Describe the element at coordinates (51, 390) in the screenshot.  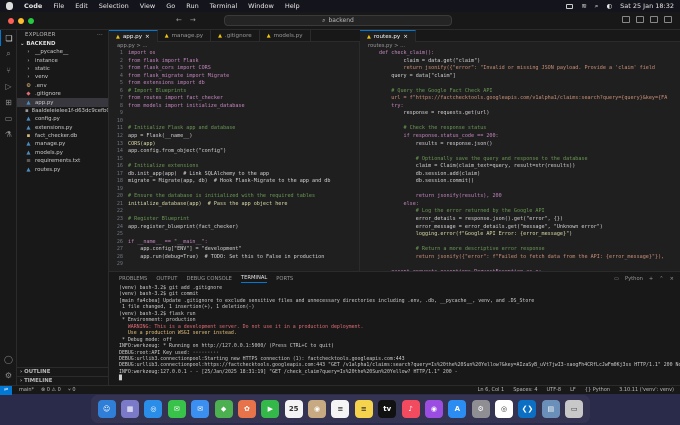
I see `problems-count: ⊗ 0 ⚠ 0` at that location.